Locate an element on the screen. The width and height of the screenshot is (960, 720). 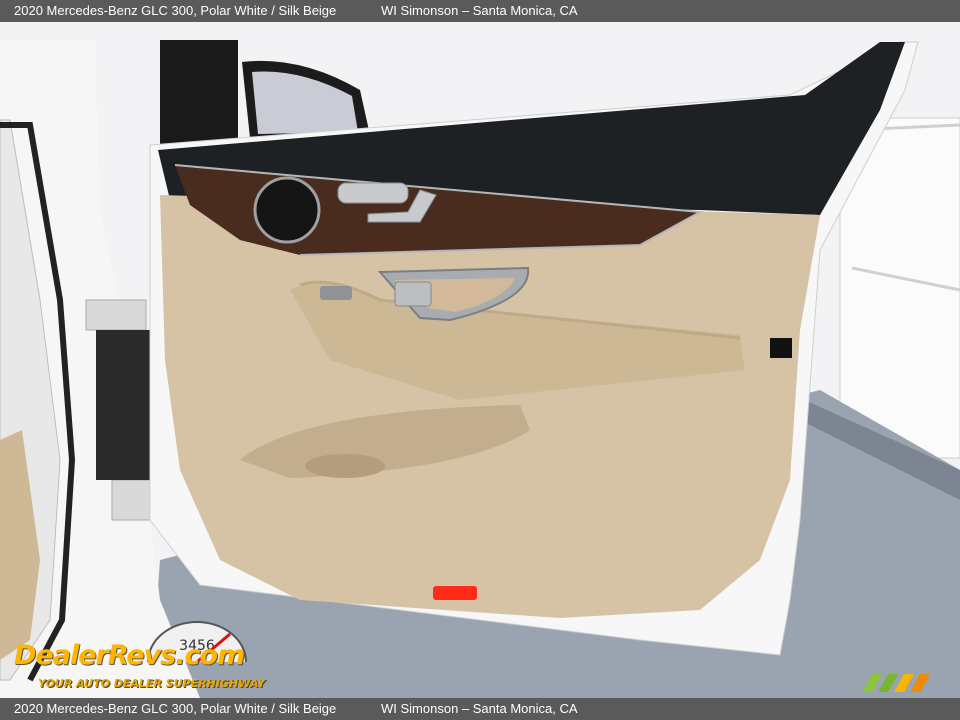
seat-memory-buttons is located at coordinates (373, 193).